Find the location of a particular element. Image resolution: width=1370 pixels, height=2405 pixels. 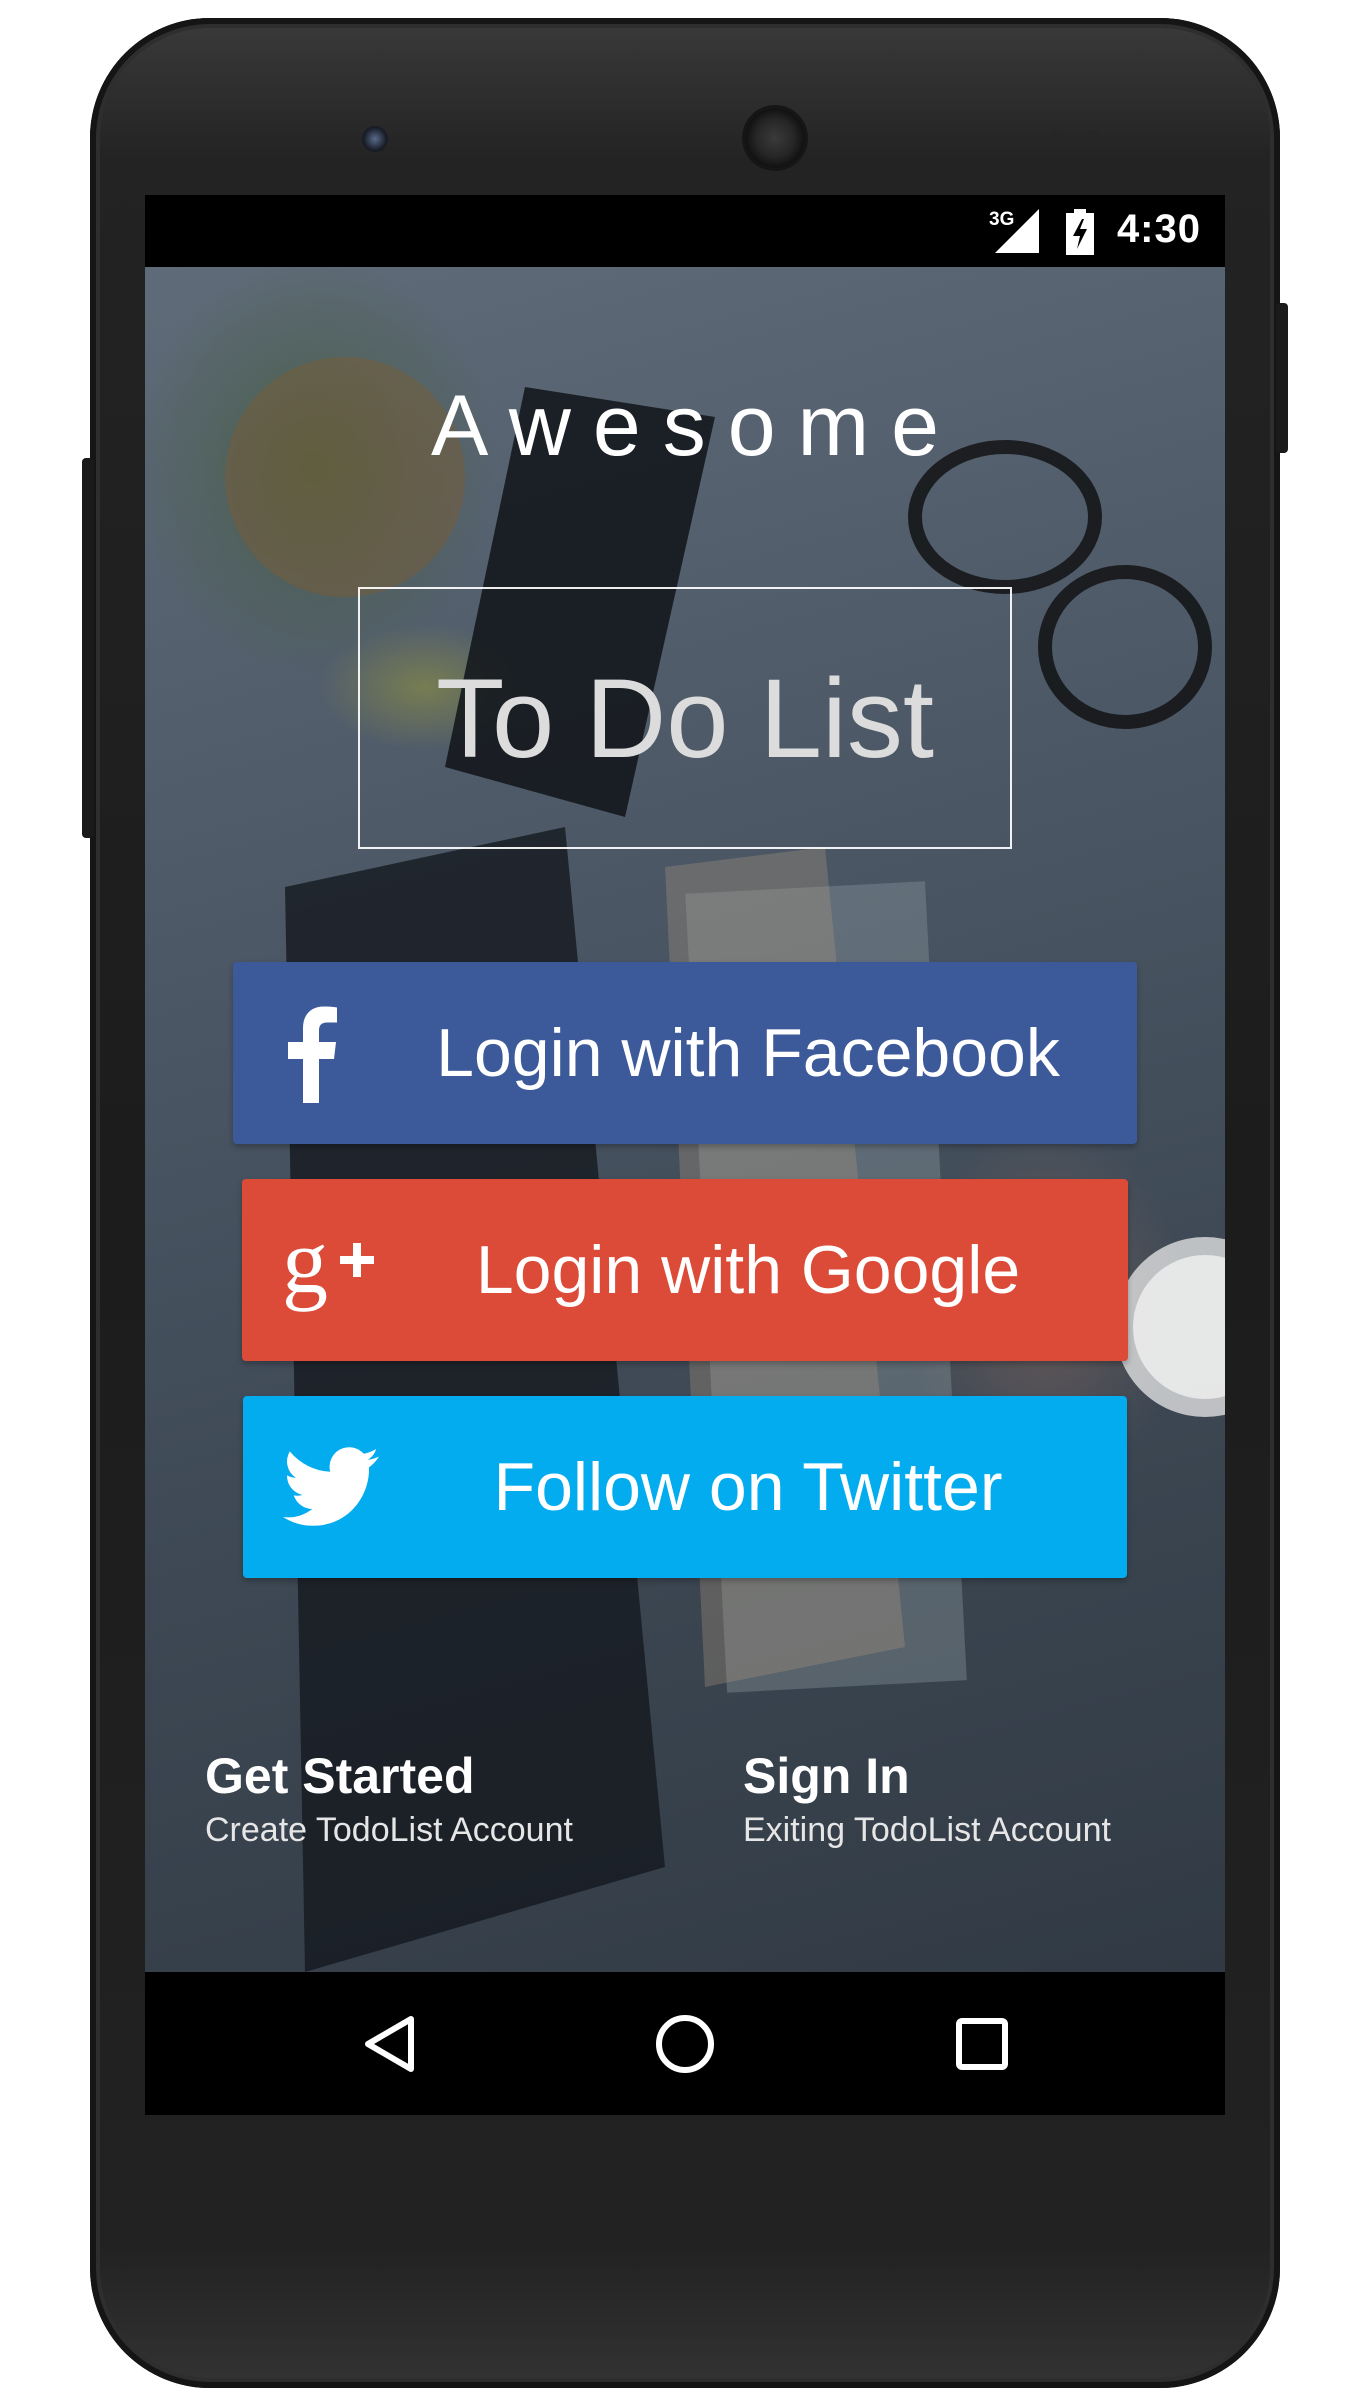

app-title-main: To Do List is located at coordinates (685, 718).